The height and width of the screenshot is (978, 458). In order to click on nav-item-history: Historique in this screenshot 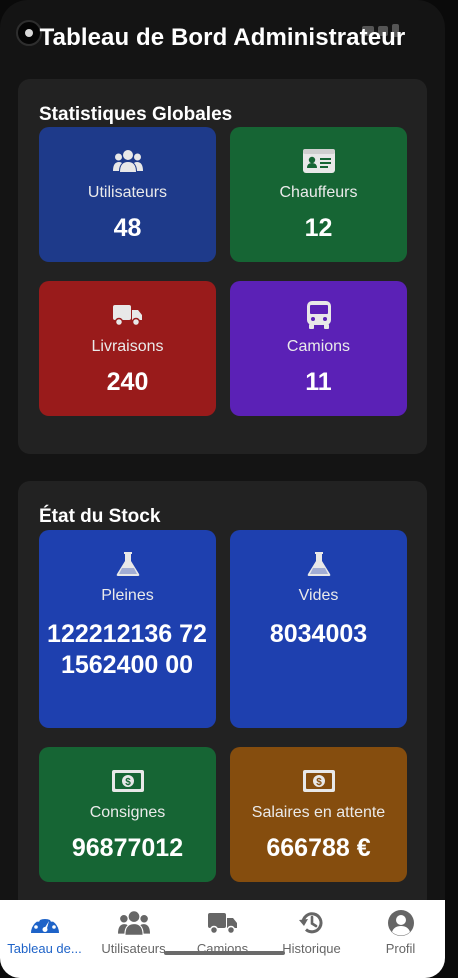, I will do `click(311, 932)`.